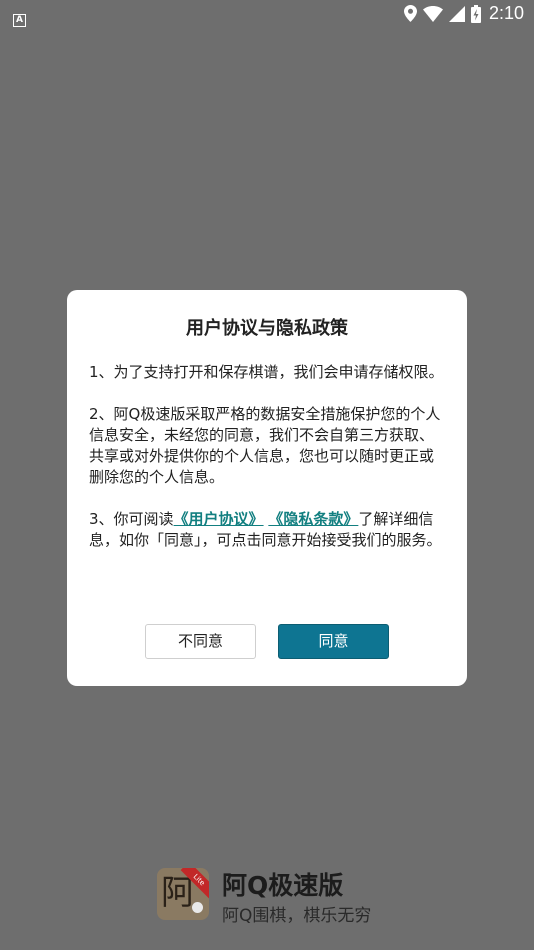  What do you see at coordinates (267, 328) in the screenshot?
I see `dialog-title: 用户协议与隐私政策` at bounding box center [267, 328].